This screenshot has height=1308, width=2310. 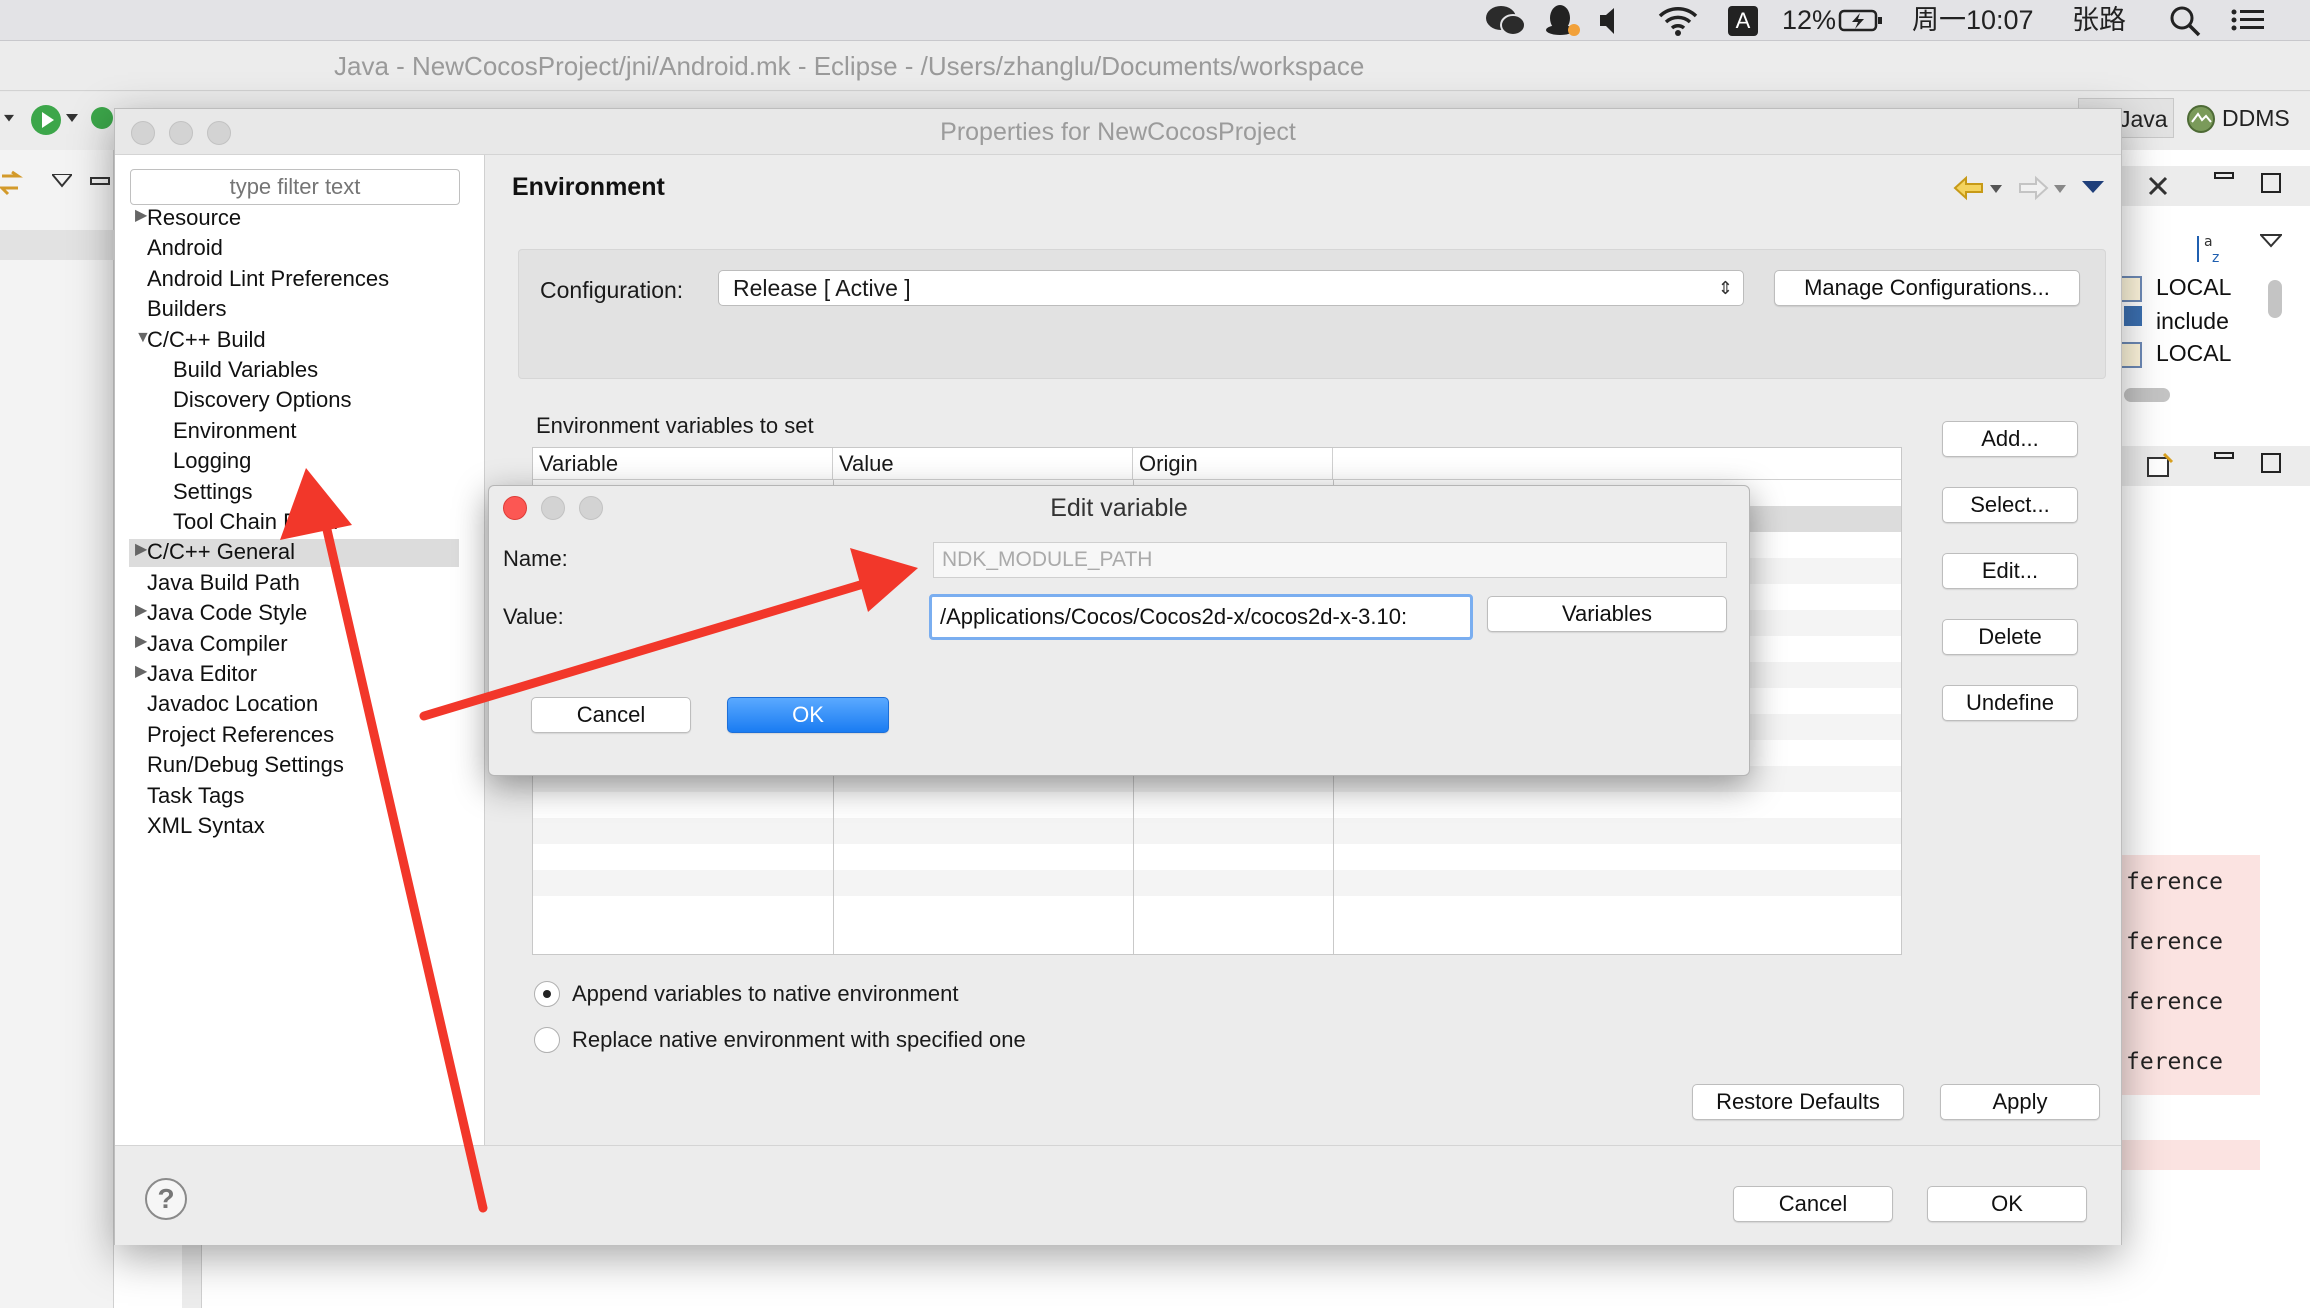 I want to click on append-radio-label: Append variables to native environment, so click(x=765, y=994).